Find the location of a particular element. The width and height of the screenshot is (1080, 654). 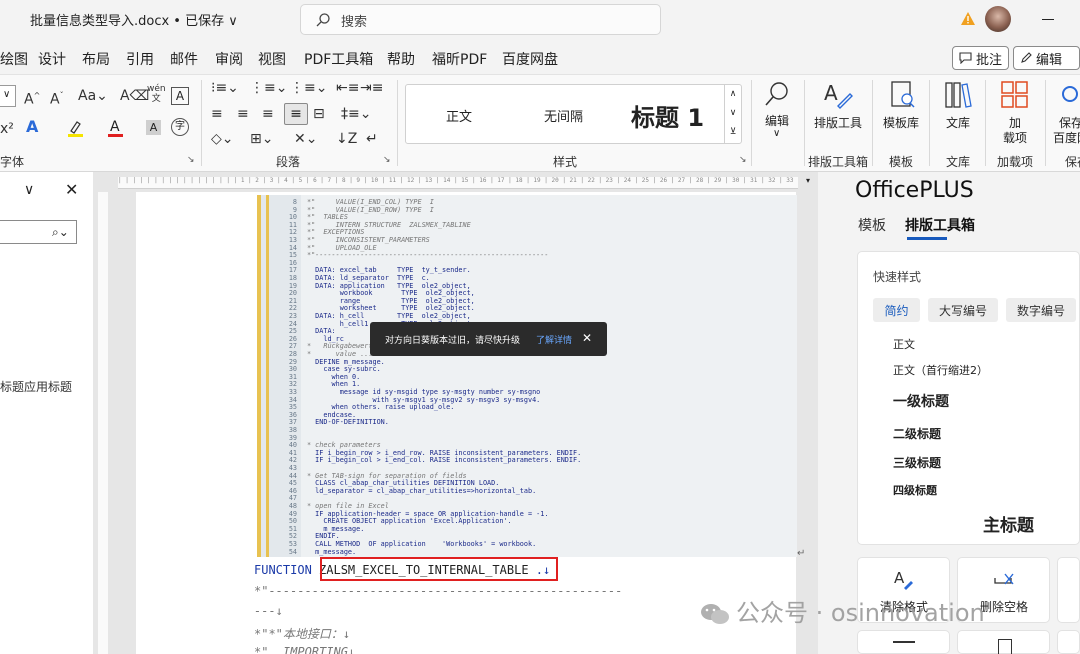

edit-group-button: 编辑 is located at coordinates (777, 120).